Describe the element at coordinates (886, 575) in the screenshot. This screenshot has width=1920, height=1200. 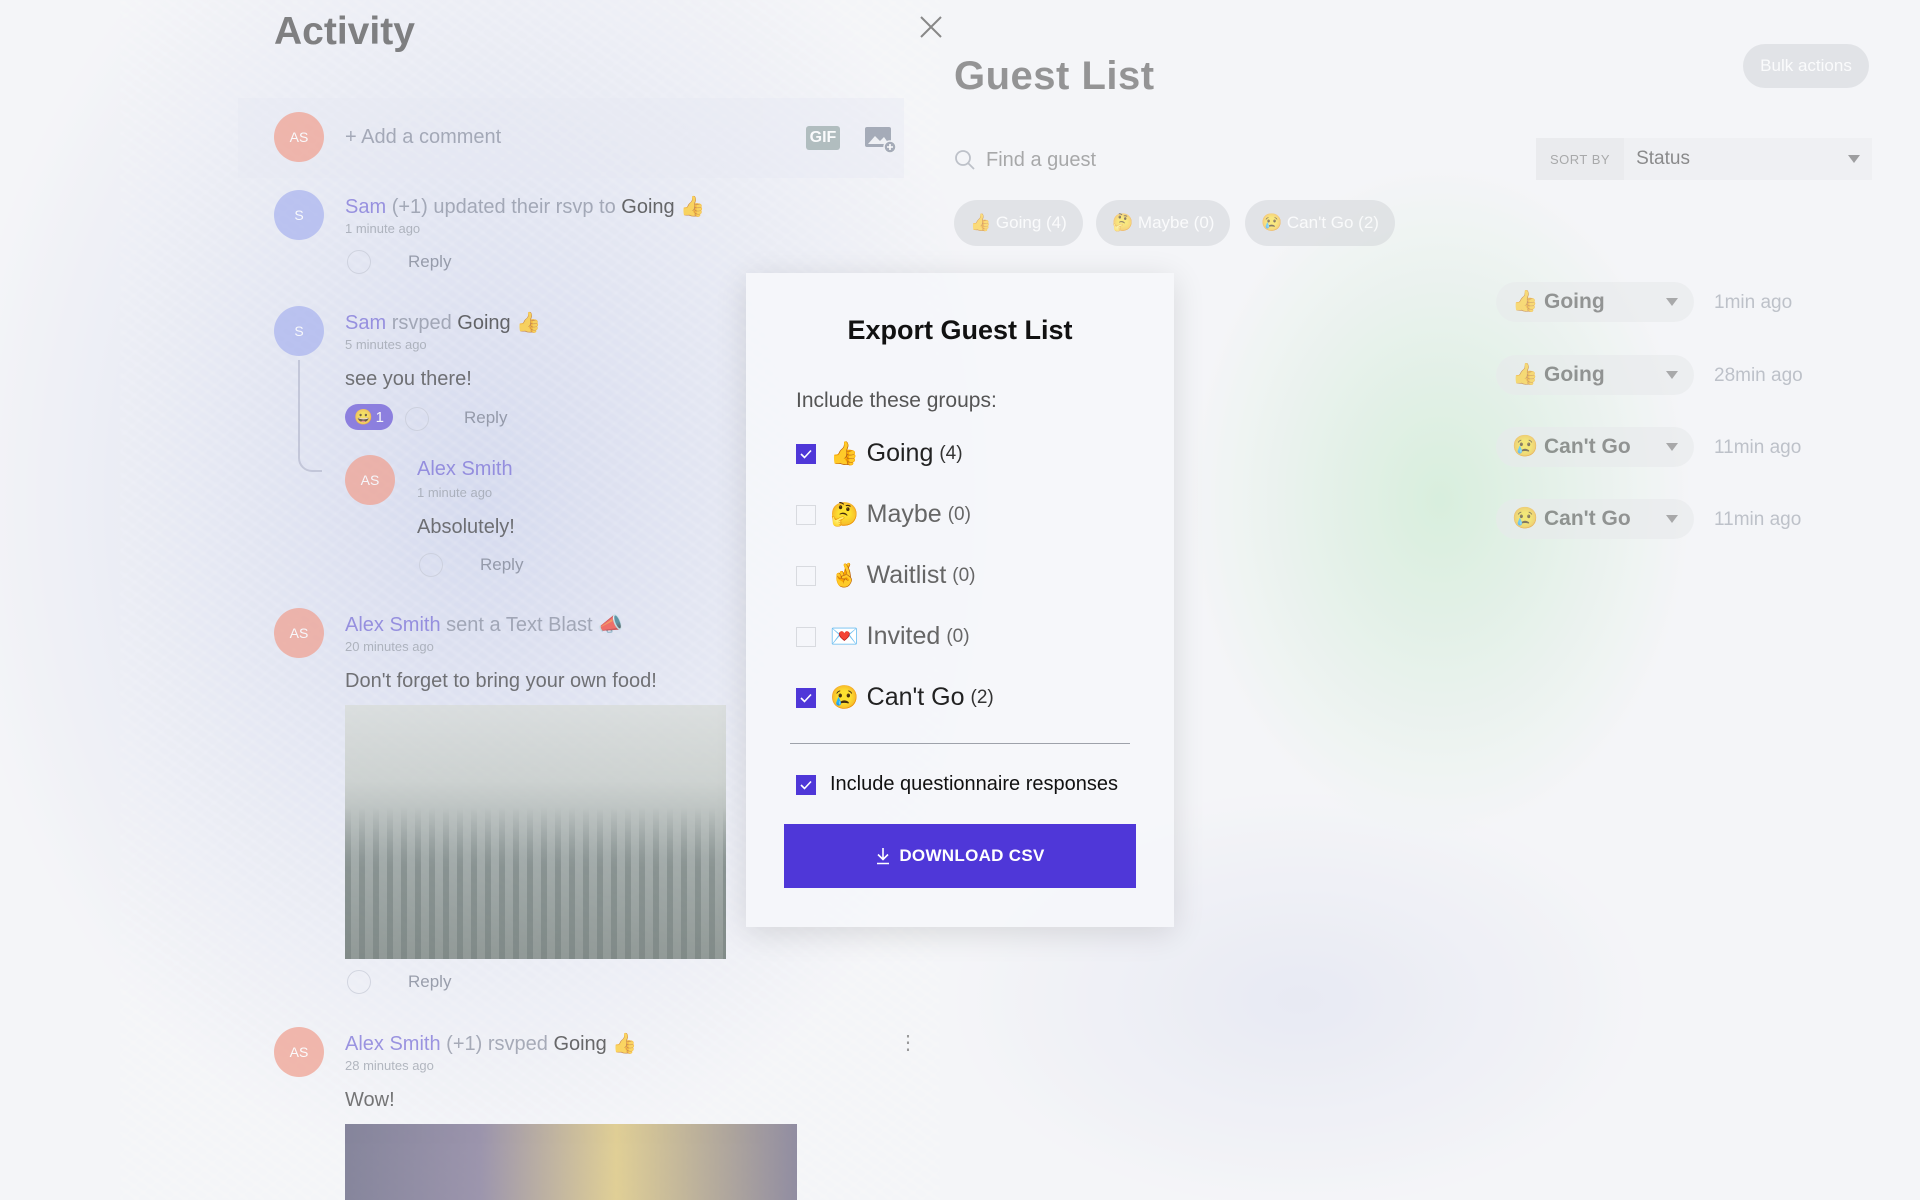
I see `group-option-waitlist: 🤞 Waitlist (0)` at that location.